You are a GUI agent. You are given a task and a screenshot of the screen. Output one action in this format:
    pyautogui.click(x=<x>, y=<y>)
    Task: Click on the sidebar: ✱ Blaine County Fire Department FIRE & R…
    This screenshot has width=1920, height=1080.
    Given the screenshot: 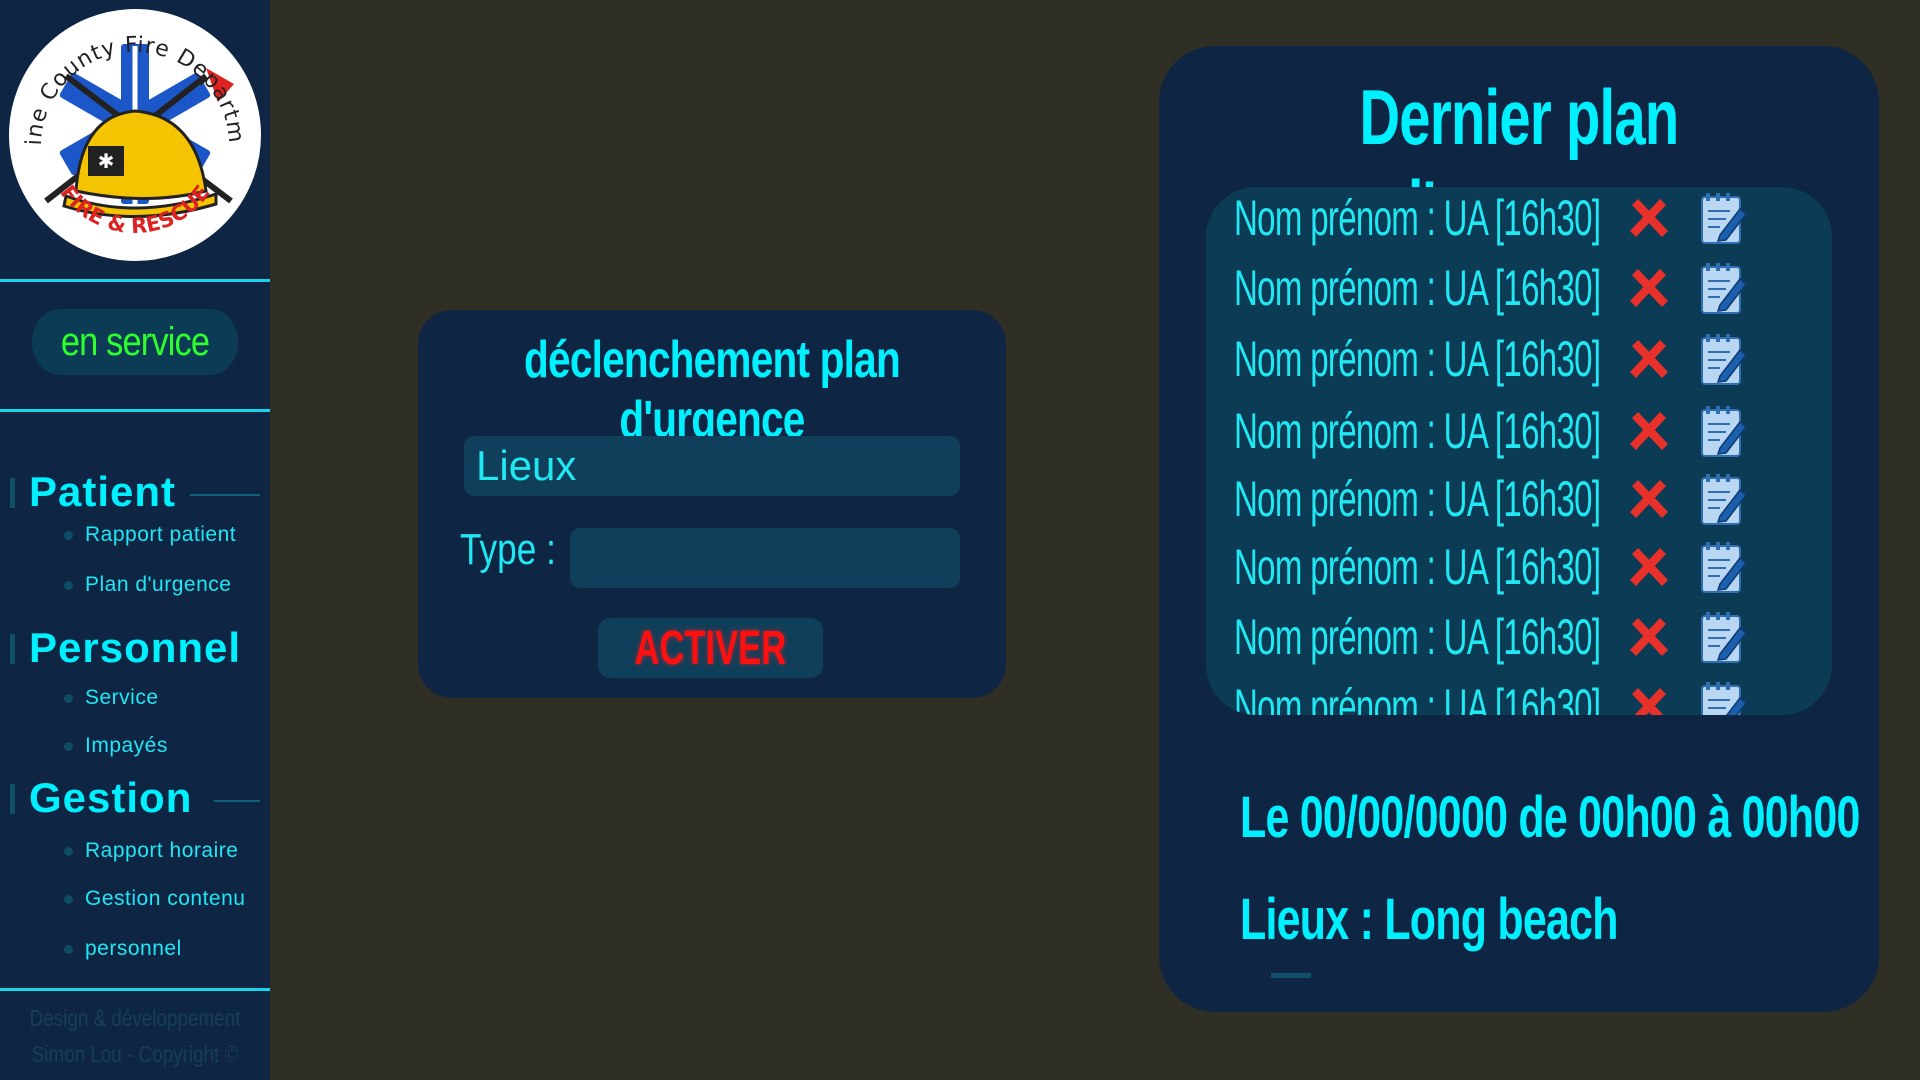 What is the action you would take?
    pyautogui.click(x=135, y=540)
    